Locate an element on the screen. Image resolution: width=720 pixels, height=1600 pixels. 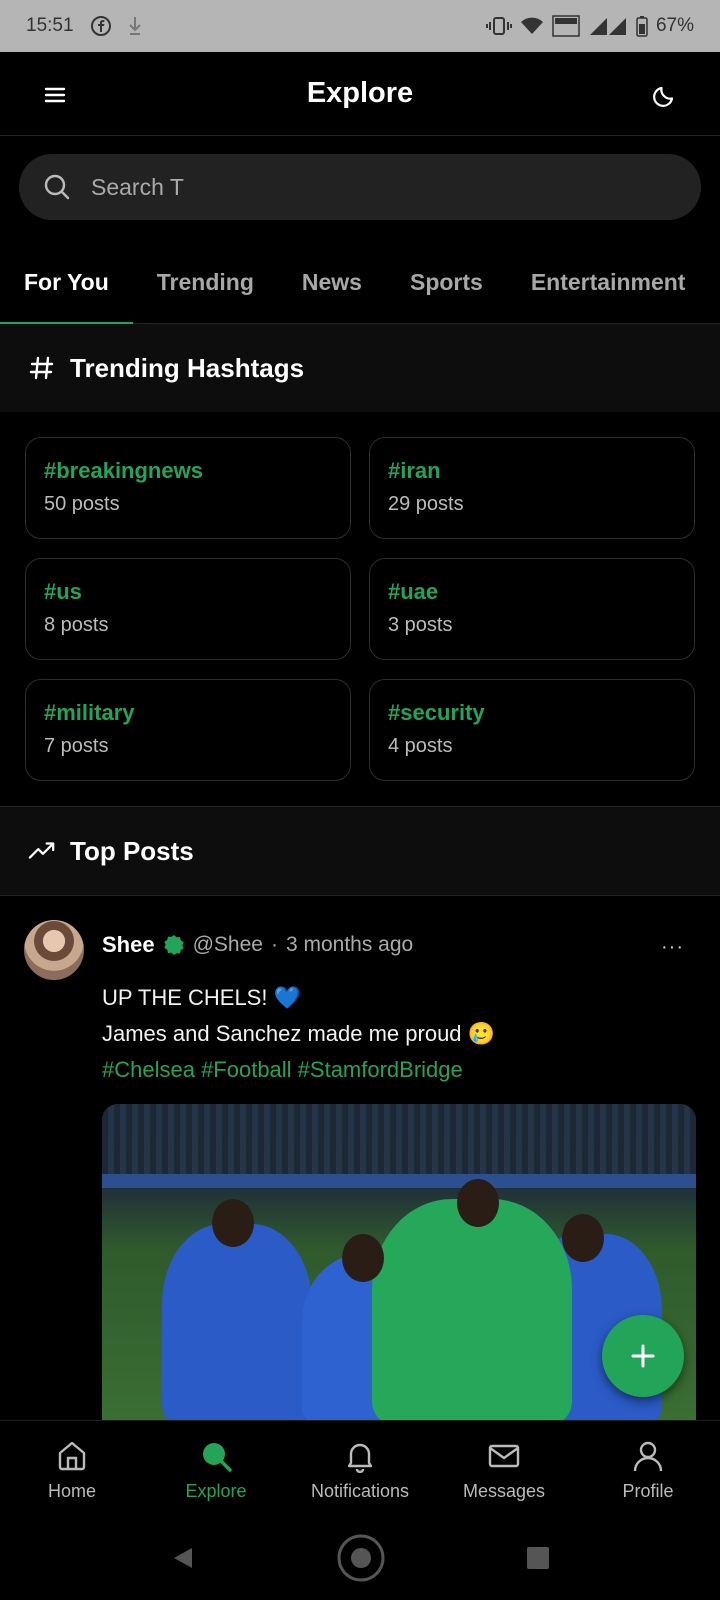
hashtag-icon is located at coordinates (42, 368).